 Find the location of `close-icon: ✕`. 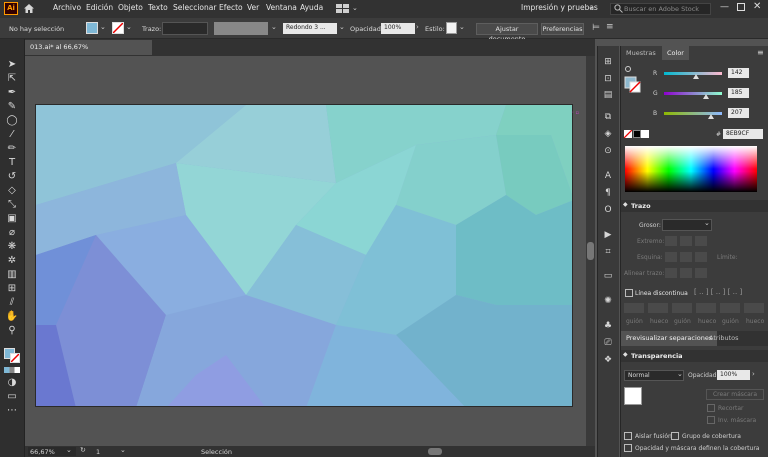

close-icon: ✕ is located at coordinates (757, 6).